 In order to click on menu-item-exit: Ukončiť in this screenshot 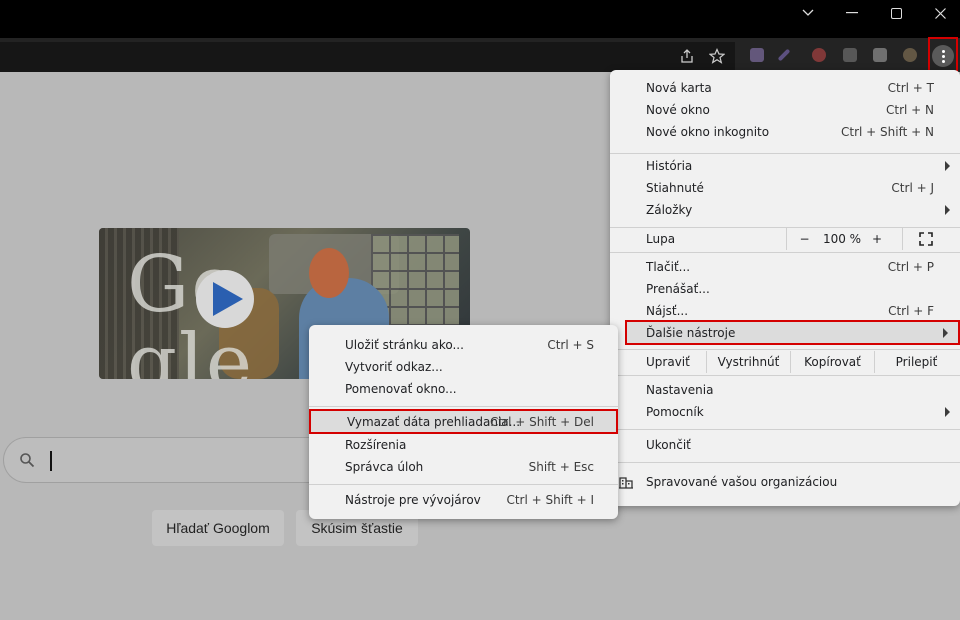, I will do `click(785, 445)`.